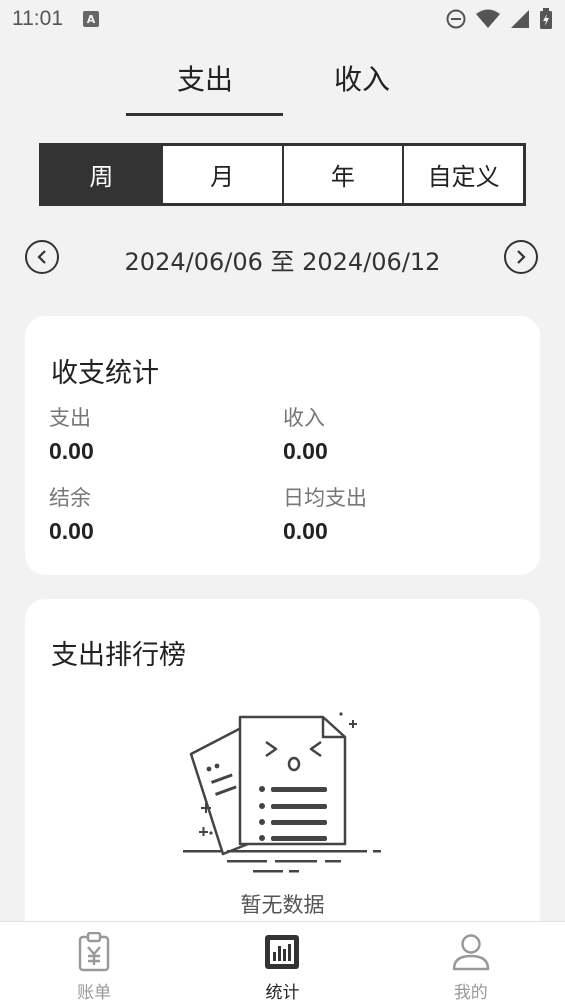 This screenshot has width=565, height=1004. What do you see at coordinates (149, 513) in the screenshot?
I see `stat-balance: 结余 0.00` at bounding box center [149, 513].